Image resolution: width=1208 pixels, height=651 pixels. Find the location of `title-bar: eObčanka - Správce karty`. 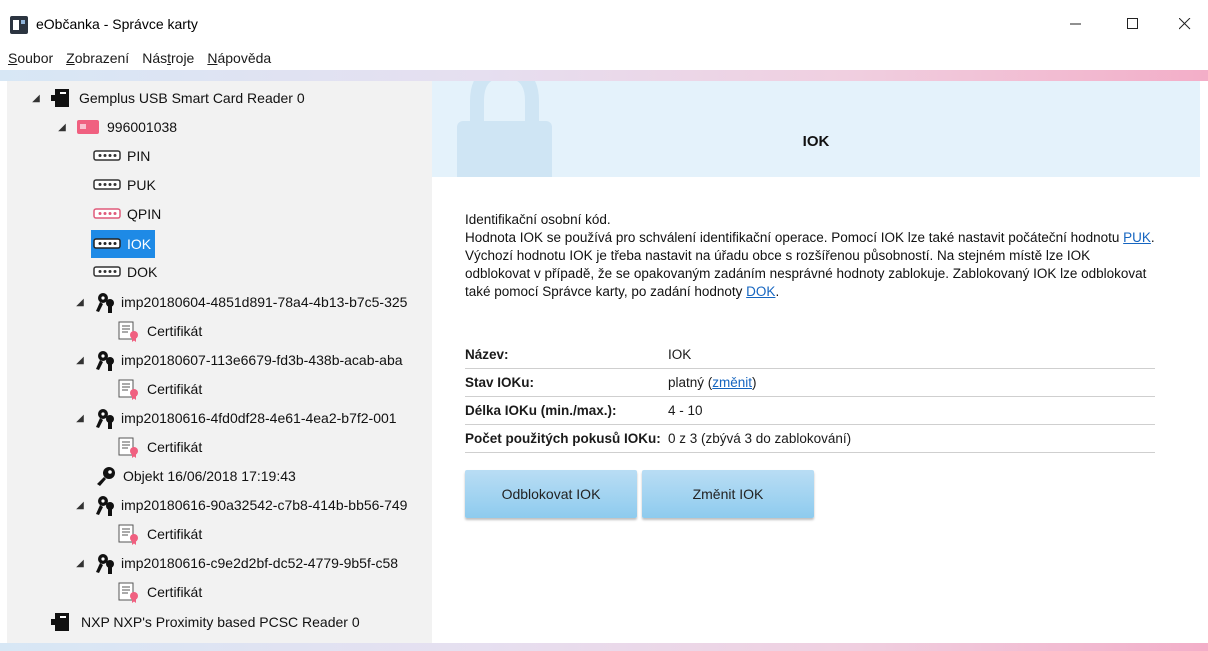

title-bar: eObčanka - Správce karty is located at coordinates (604, 23).